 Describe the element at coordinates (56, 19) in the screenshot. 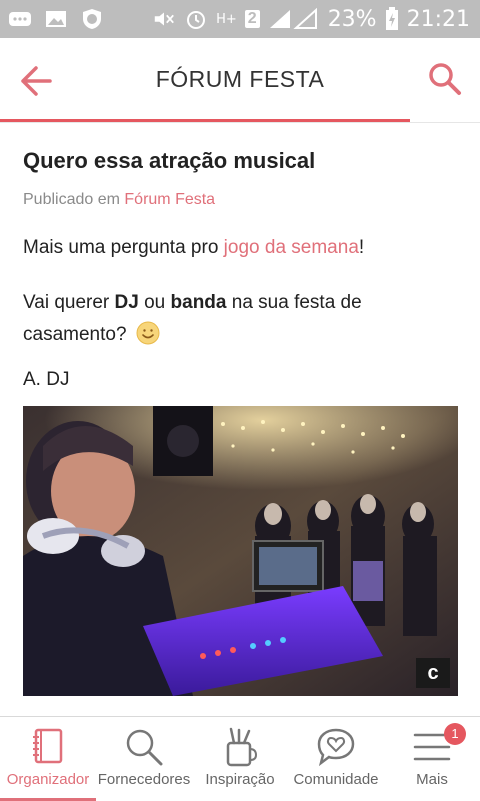

I see `image-icon` at that location.